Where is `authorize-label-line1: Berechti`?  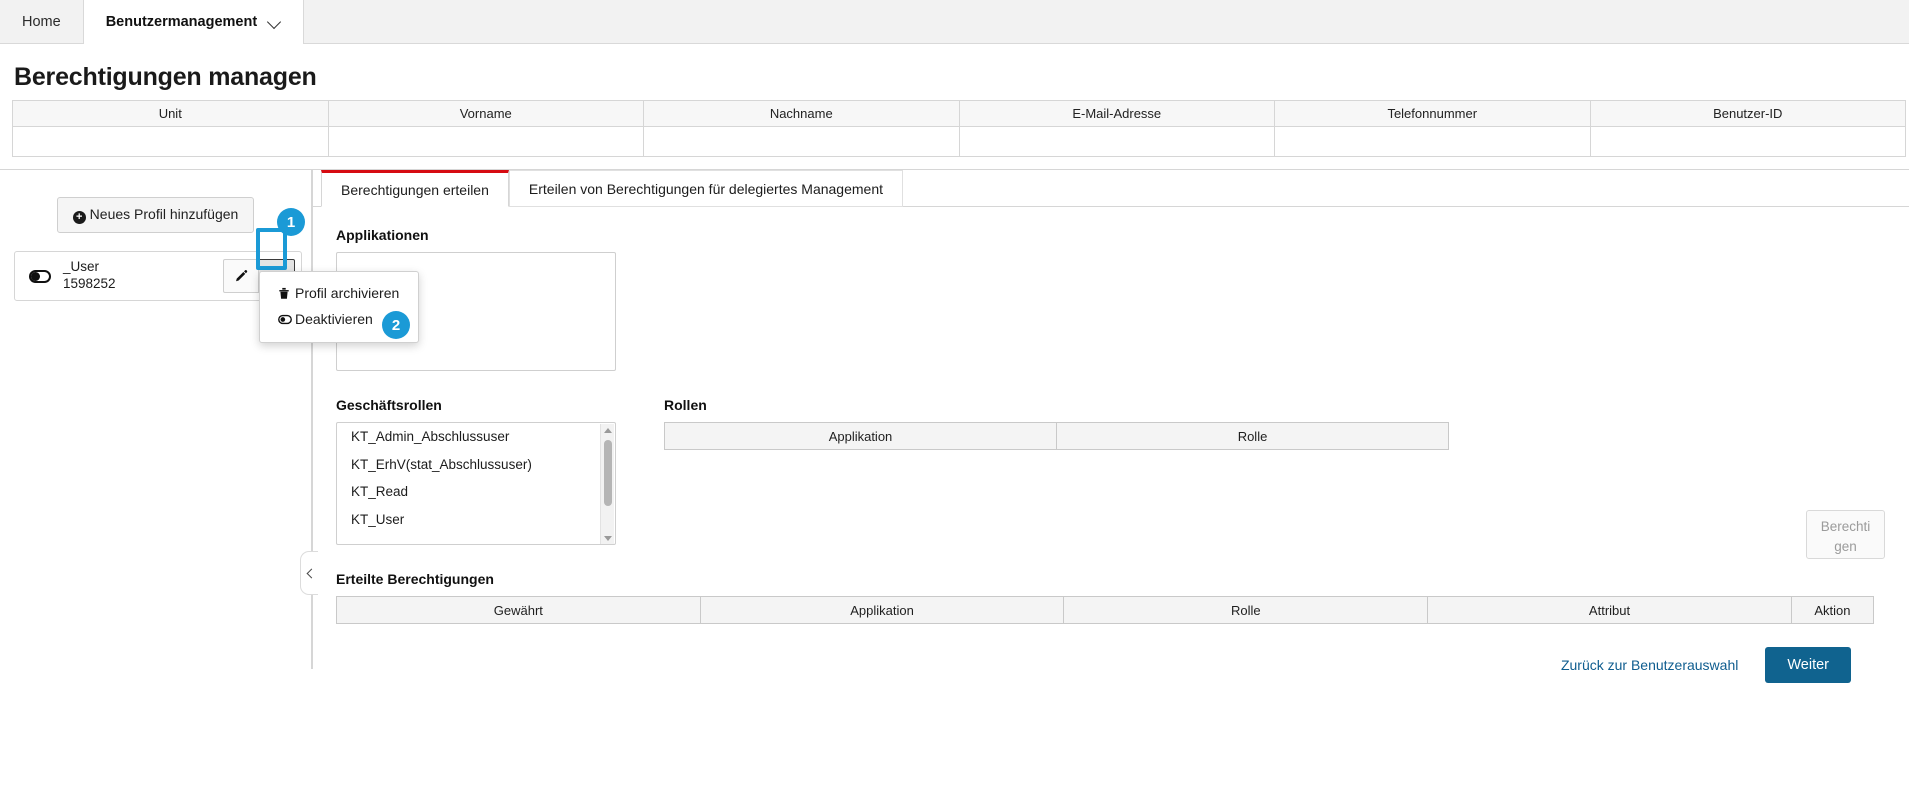 authorize-label-line1: Berechti is located at coordinates (1845, 527).